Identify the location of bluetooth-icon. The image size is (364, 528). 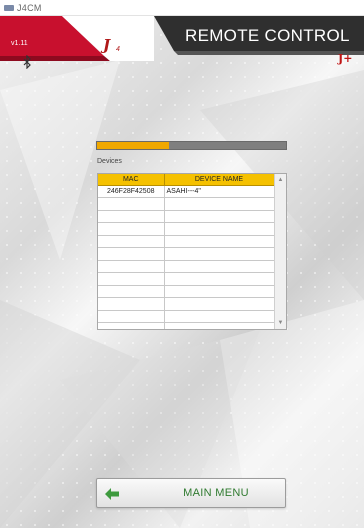
(27, 62).